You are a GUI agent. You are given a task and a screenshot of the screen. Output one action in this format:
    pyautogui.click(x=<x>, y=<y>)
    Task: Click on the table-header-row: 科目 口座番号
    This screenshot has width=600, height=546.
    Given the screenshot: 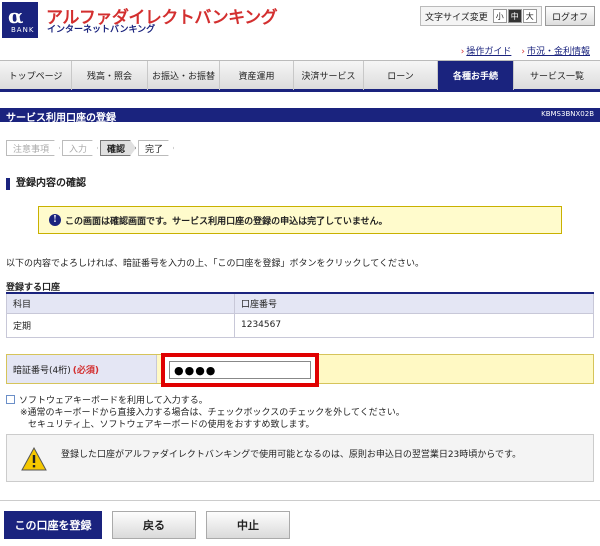 What is the action you would take?
    pyautogui.click(x=300, y=303)
    